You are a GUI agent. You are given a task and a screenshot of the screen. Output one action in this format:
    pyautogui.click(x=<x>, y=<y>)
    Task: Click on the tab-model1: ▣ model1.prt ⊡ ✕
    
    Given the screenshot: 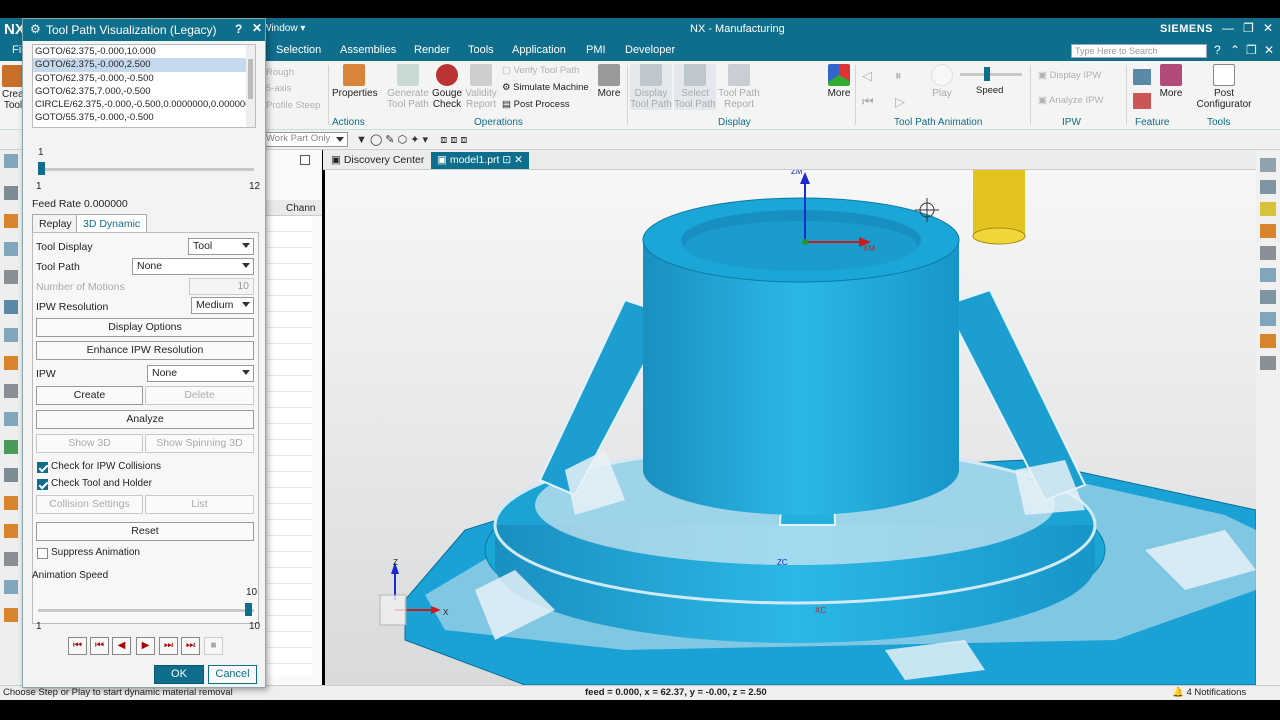 What is the action you would take?
    pyautogui.click(x=480, y=160)
    